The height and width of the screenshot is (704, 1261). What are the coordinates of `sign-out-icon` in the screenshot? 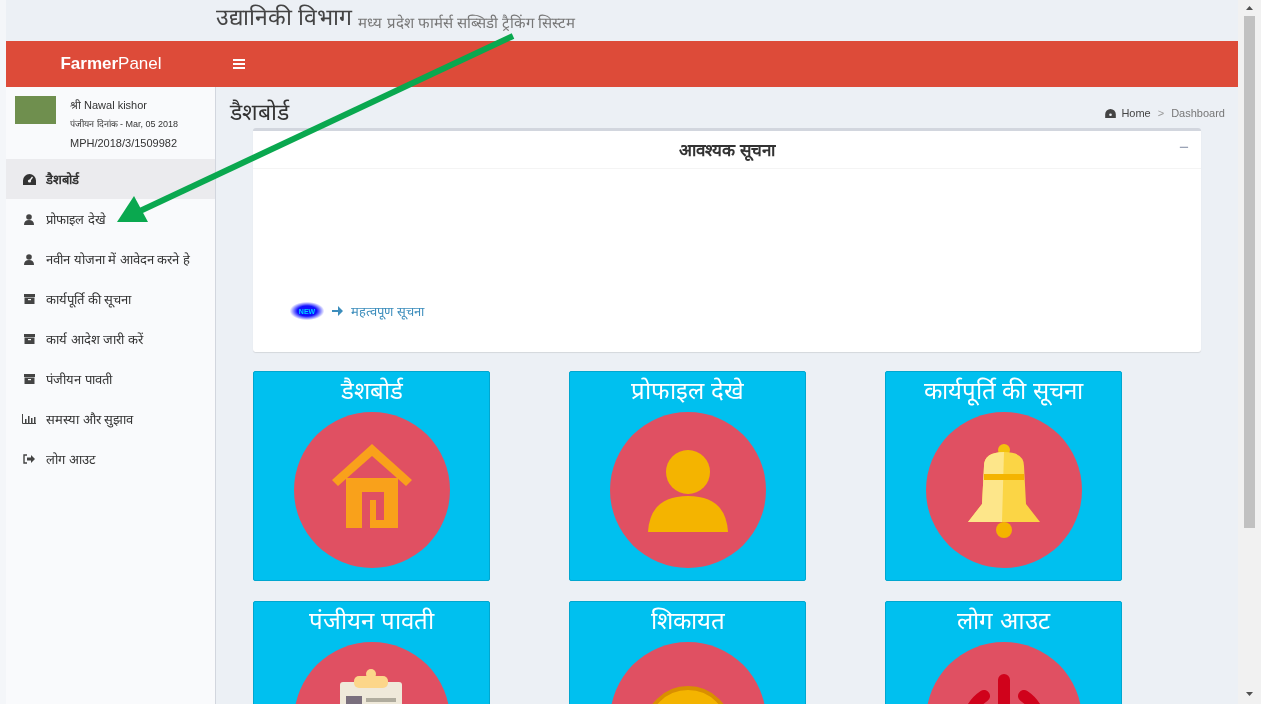 It's located at (29, 459).